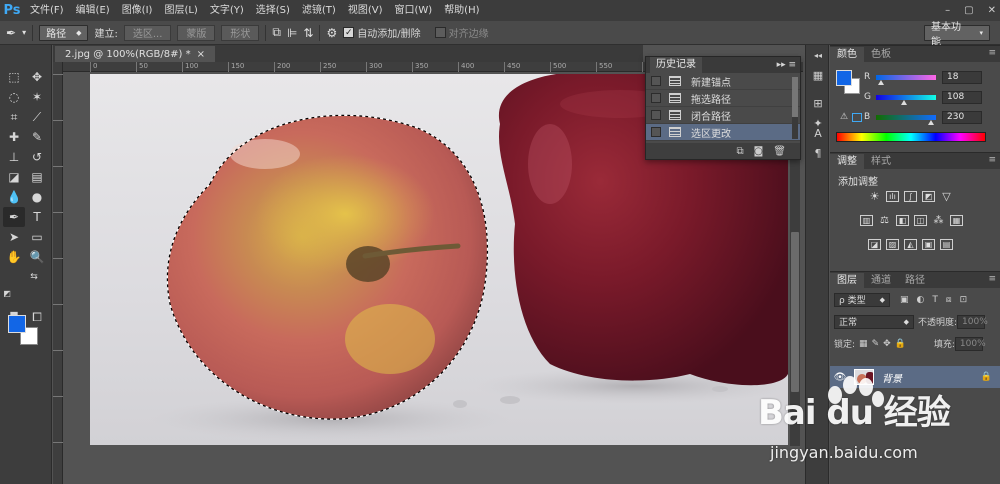 Image resolution: width=1000 pixels, height=484 pixels. Describe the element at coordinates (946, 244) in the screenshot. I see `gradient-map-icon: ▤` at that location.